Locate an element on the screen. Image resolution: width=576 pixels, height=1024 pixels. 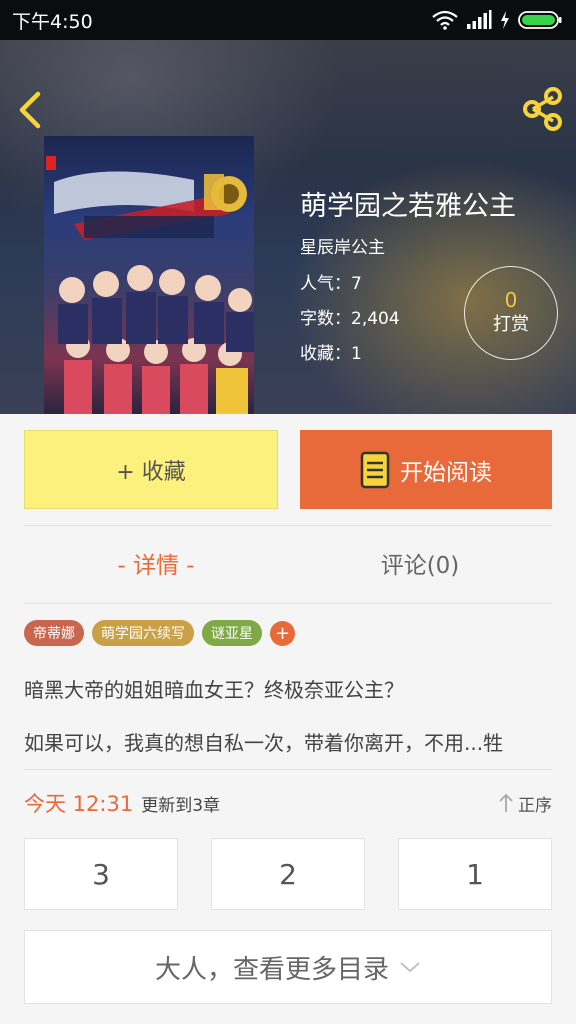
more-catalog-label: 大人，查看更多目录 is located at coordinates (271, 969).